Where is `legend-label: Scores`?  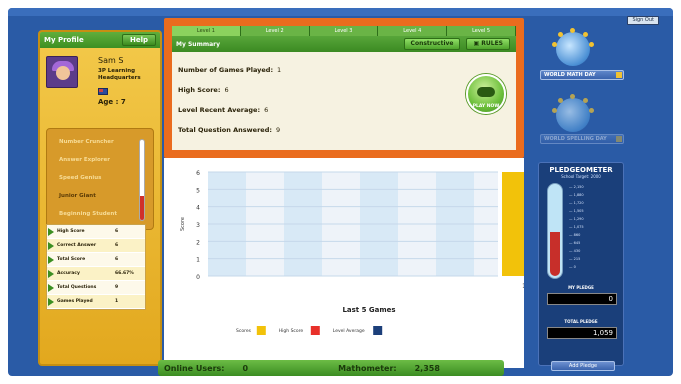 legend-label: Scores is located at coordinates (244, 331).